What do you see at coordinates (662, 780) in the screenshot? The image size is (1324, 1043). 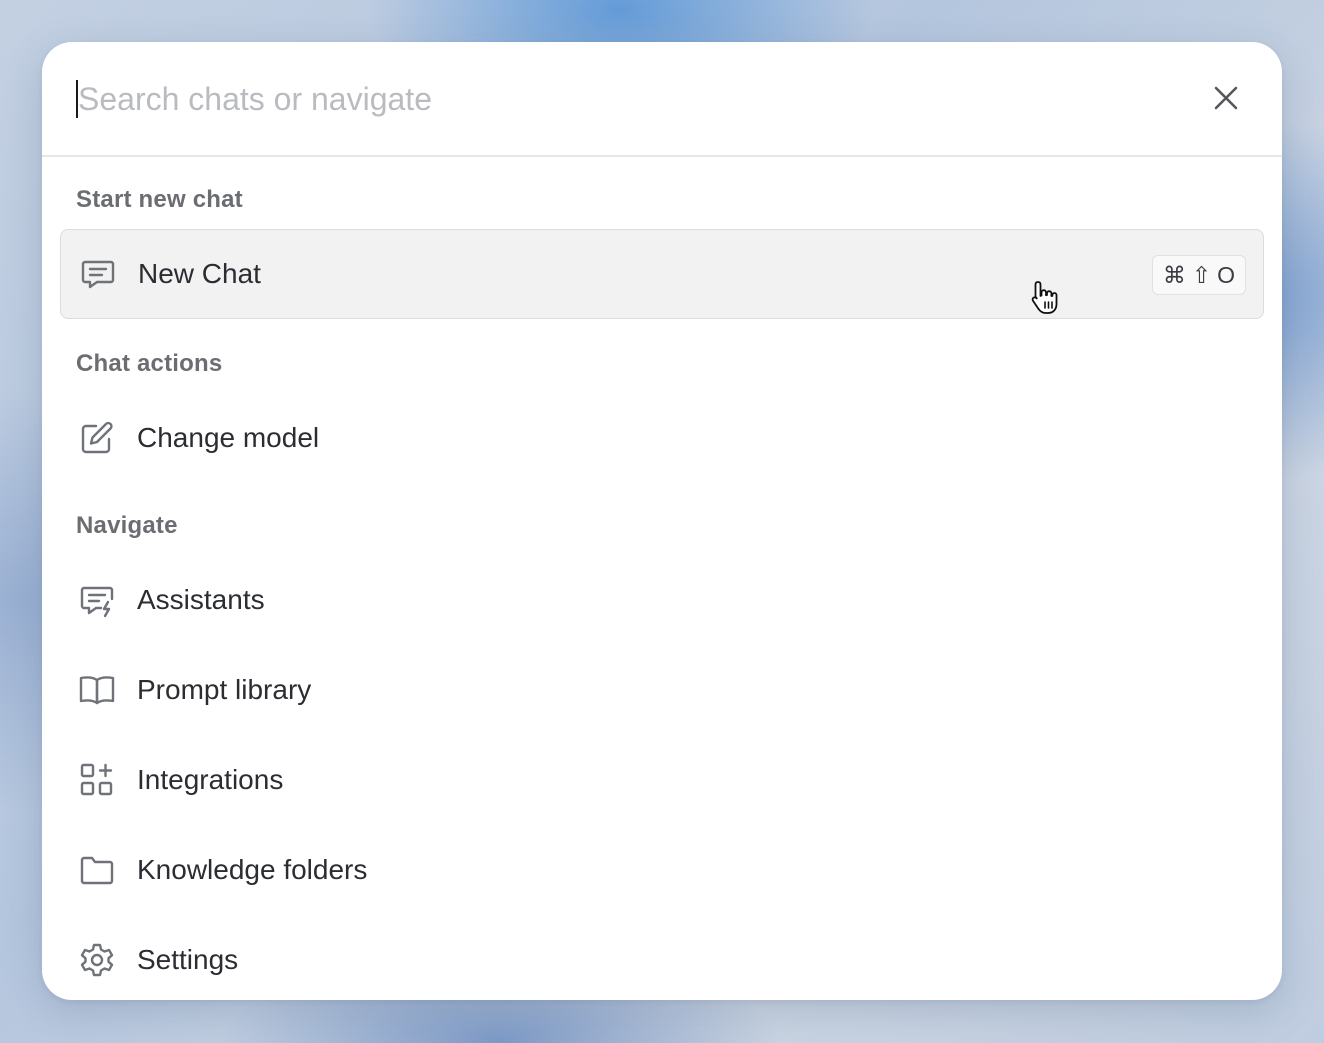 I see `integrations-item: Integrations` at bounding box center [662, 780].